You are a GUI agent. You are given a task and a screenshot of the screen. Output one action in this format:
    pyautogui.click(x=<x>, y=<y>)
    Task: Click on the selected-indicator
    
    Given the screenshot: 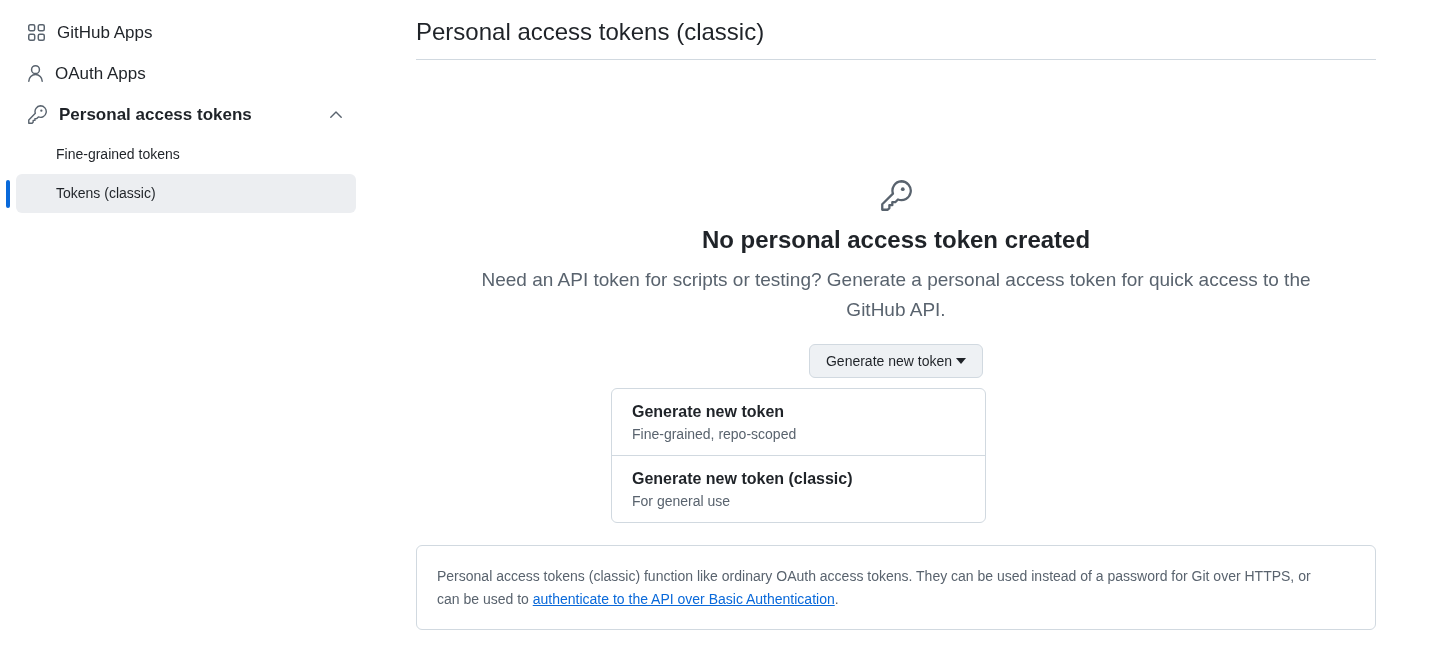 What is the action you would take?
    pyautogui.click(x=8, y=193)
    